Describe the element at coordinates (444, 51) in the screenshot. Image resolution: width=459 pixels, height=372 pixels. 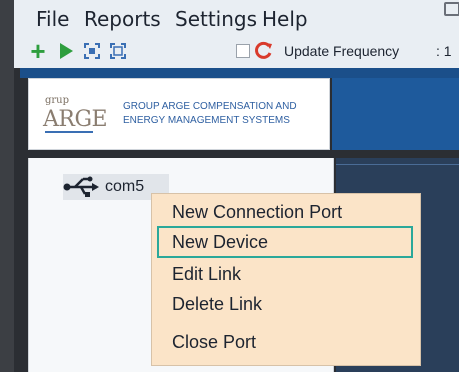
I see `update-frequency-value: : 1` at that location.